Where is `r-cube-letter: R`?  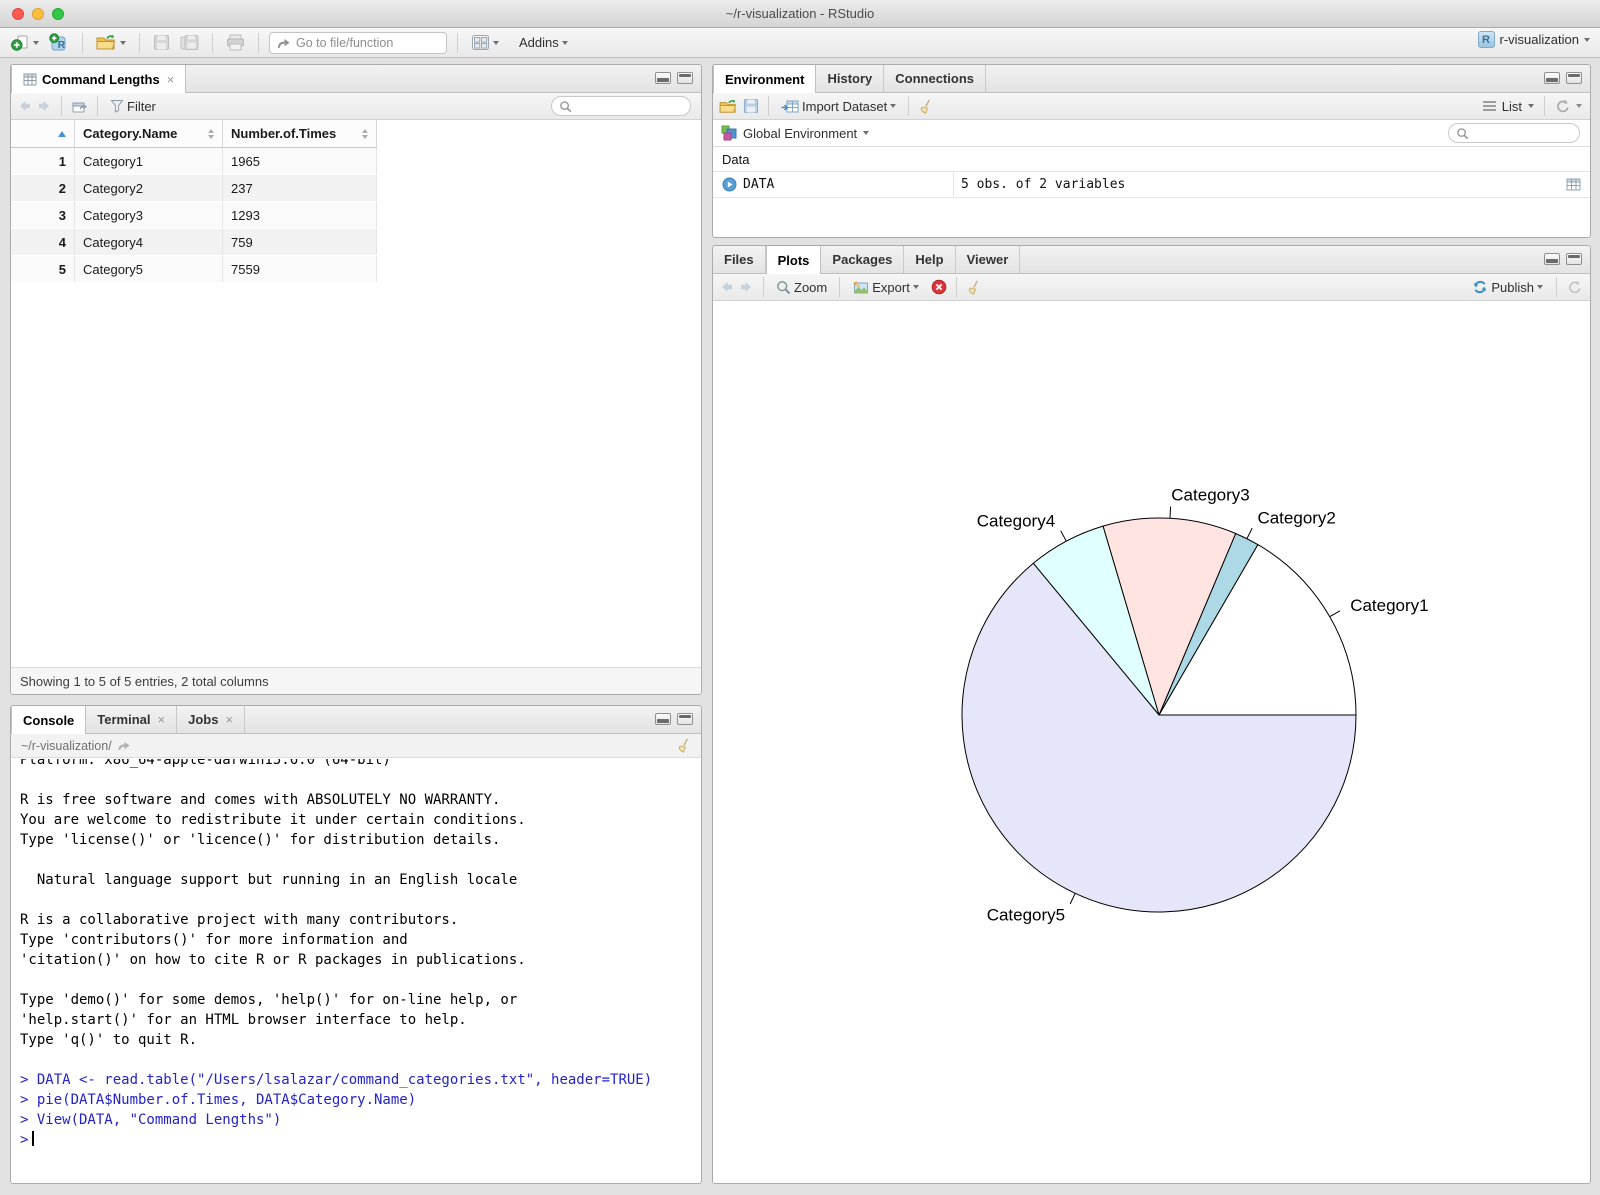 r-cube-letter: R is located at coordinates (61, 45).